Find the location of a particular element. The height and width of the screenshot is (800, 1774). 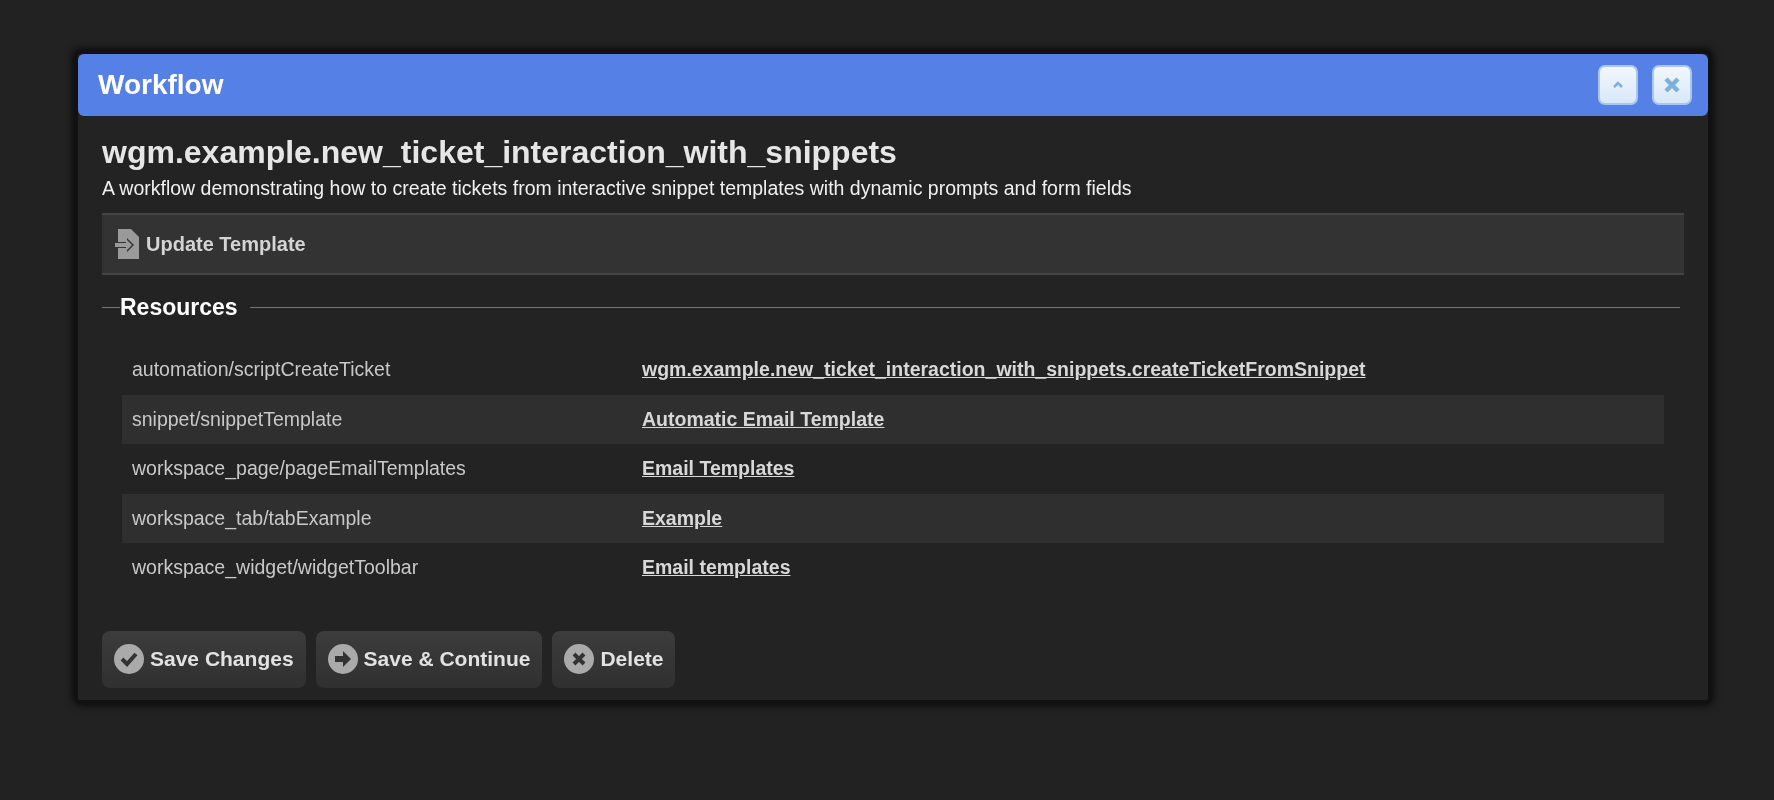

resource-path: automation/scriptCreateTicket is located at coordinates (261, 370).